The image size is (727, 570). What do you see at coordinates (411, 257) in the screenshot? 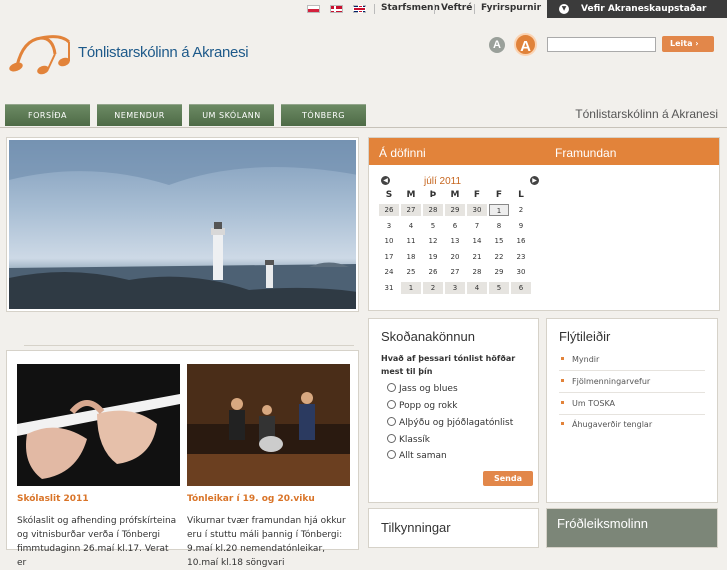
I see `calendar-day: 18` at bounding box center [411, 257].